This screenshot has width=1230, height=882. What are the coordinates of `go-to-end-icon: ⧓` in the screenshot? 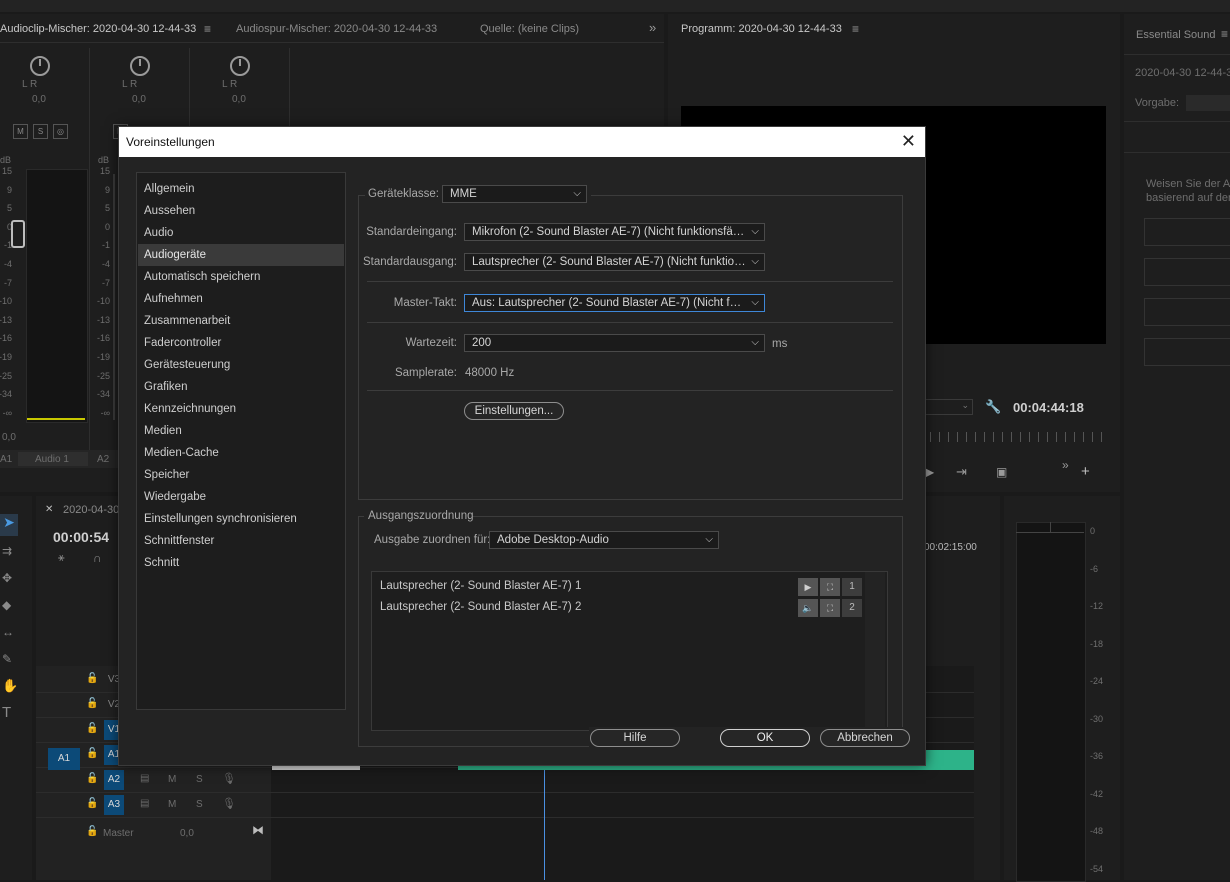 It's located at (258, 830).